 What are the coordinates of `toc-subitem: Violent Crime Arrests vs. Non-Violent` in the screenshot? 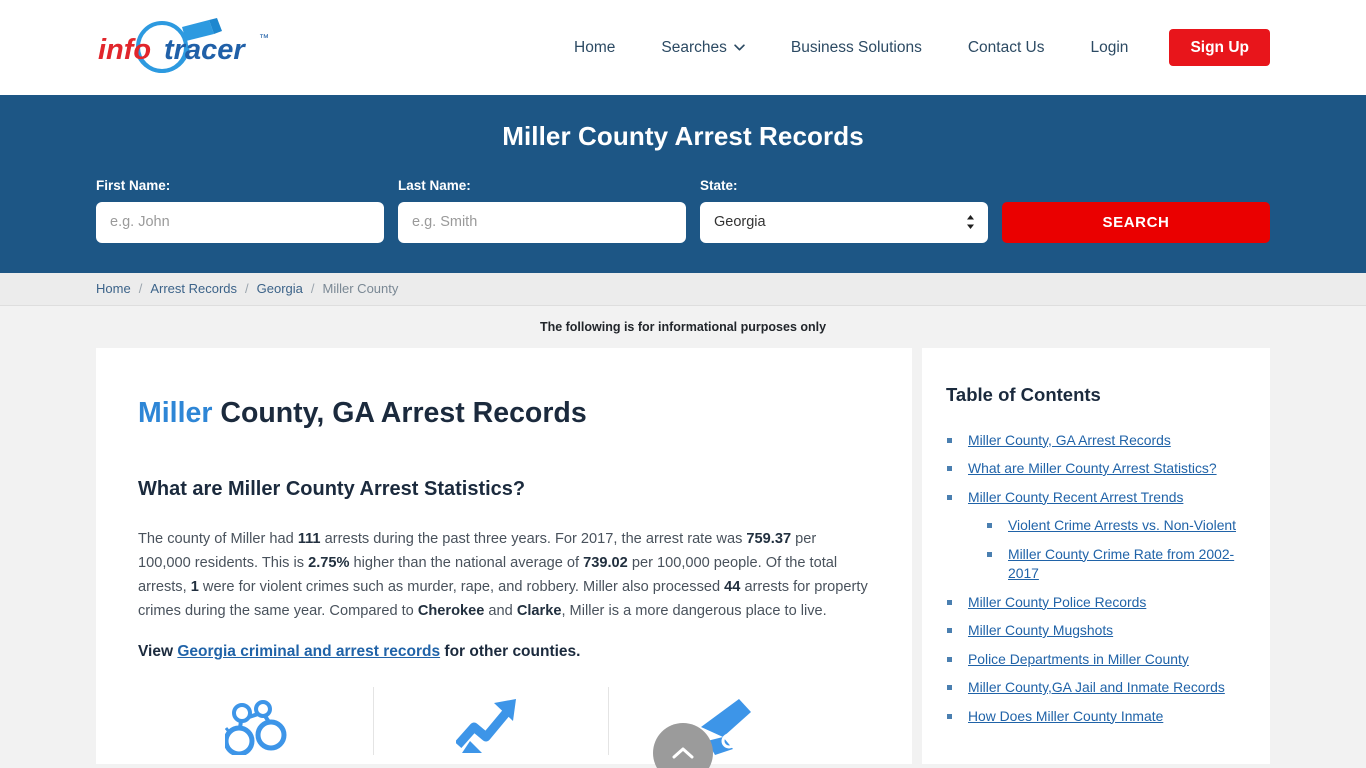 It's located at (1116, 526).